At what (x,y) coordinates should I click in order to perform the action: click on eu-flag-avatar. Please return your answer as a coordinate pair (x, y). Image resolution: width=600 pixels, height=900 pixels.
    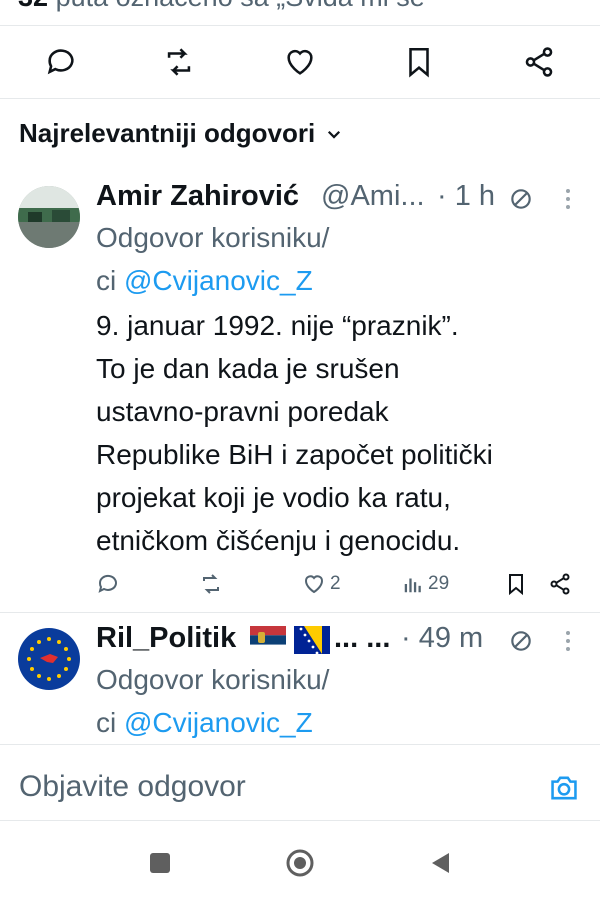
    Looking at the image, I should click on (49, 659).